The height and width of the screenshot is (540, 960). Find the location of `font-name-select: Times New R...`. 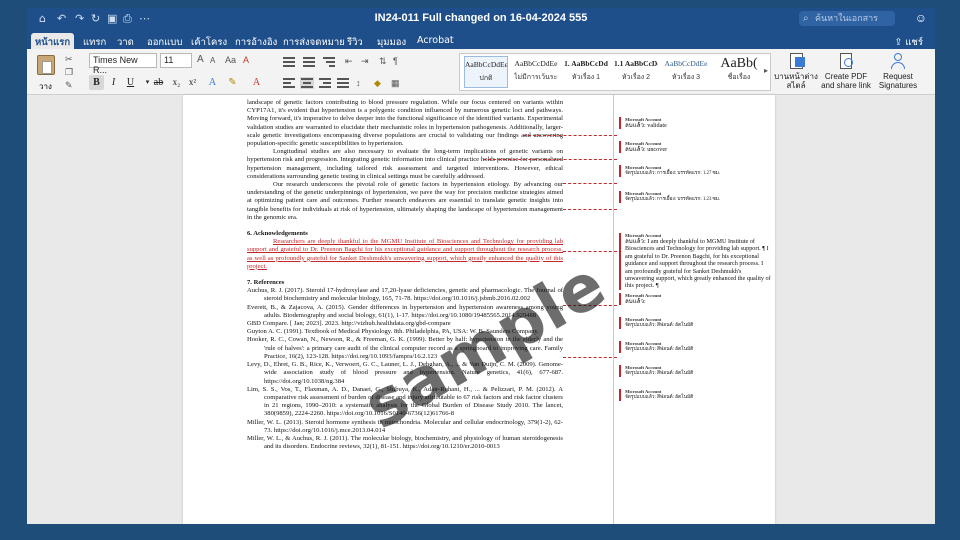

font-name-select: Times New R... is located at coordinates (123, 64).